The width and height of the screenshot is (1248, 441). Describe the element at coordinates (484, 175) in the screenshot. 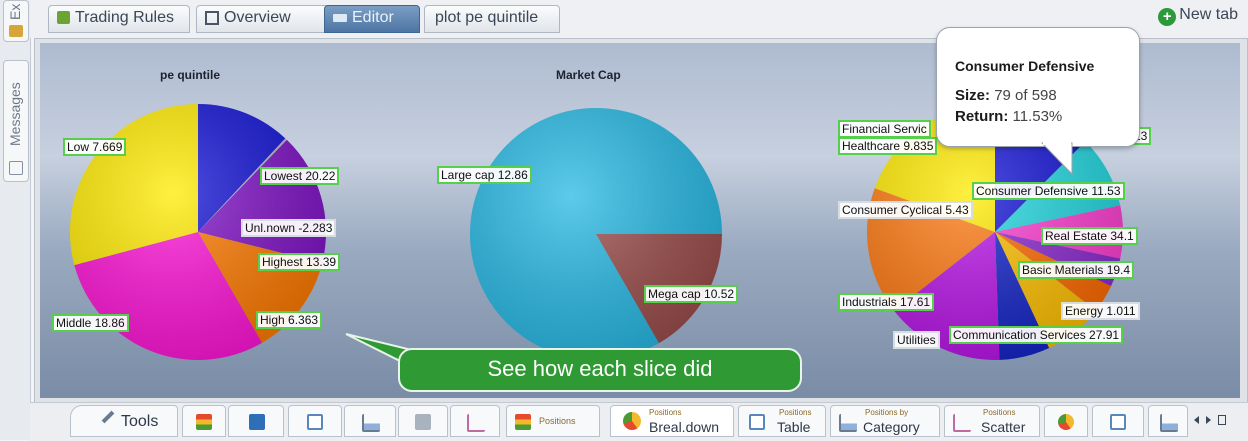

I see `data-label-large-cap: Large cap 12.86` at that location.